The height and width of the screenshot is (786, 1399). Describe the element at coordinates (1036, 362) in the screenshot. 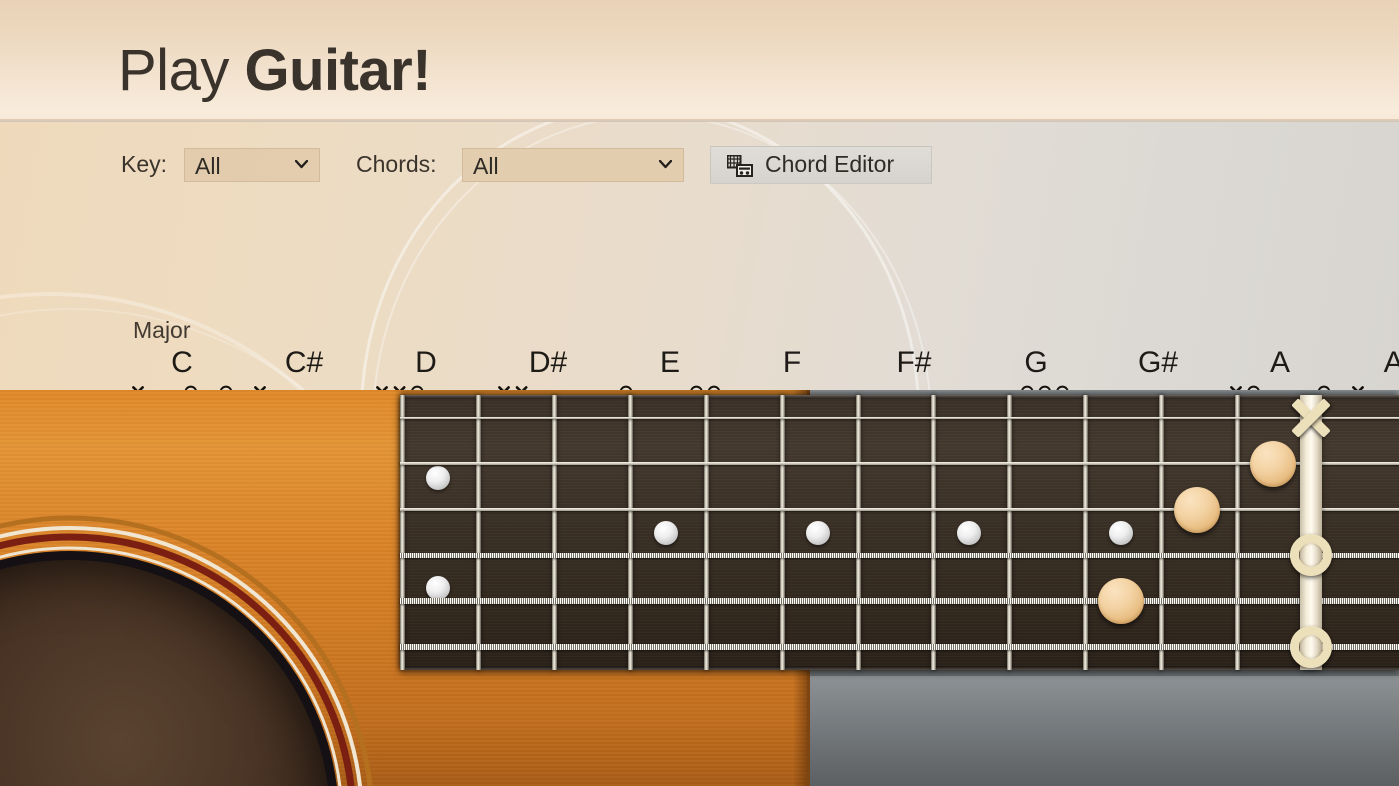

I see `chord-name: G` at that location.